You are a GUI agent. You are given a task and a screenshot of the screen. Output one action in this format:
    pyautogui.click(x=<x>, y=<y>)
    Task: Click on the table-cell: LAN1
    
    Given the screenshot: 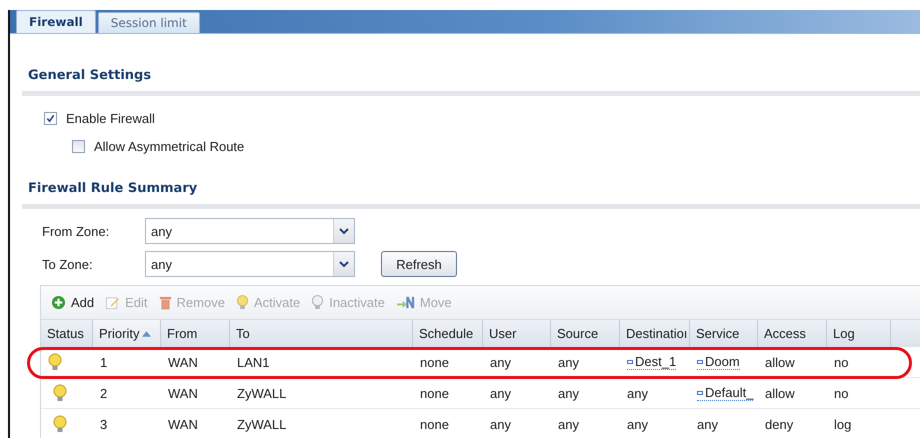 What is the action you would take?
    pyautogui.click(x=253, y=362)
    